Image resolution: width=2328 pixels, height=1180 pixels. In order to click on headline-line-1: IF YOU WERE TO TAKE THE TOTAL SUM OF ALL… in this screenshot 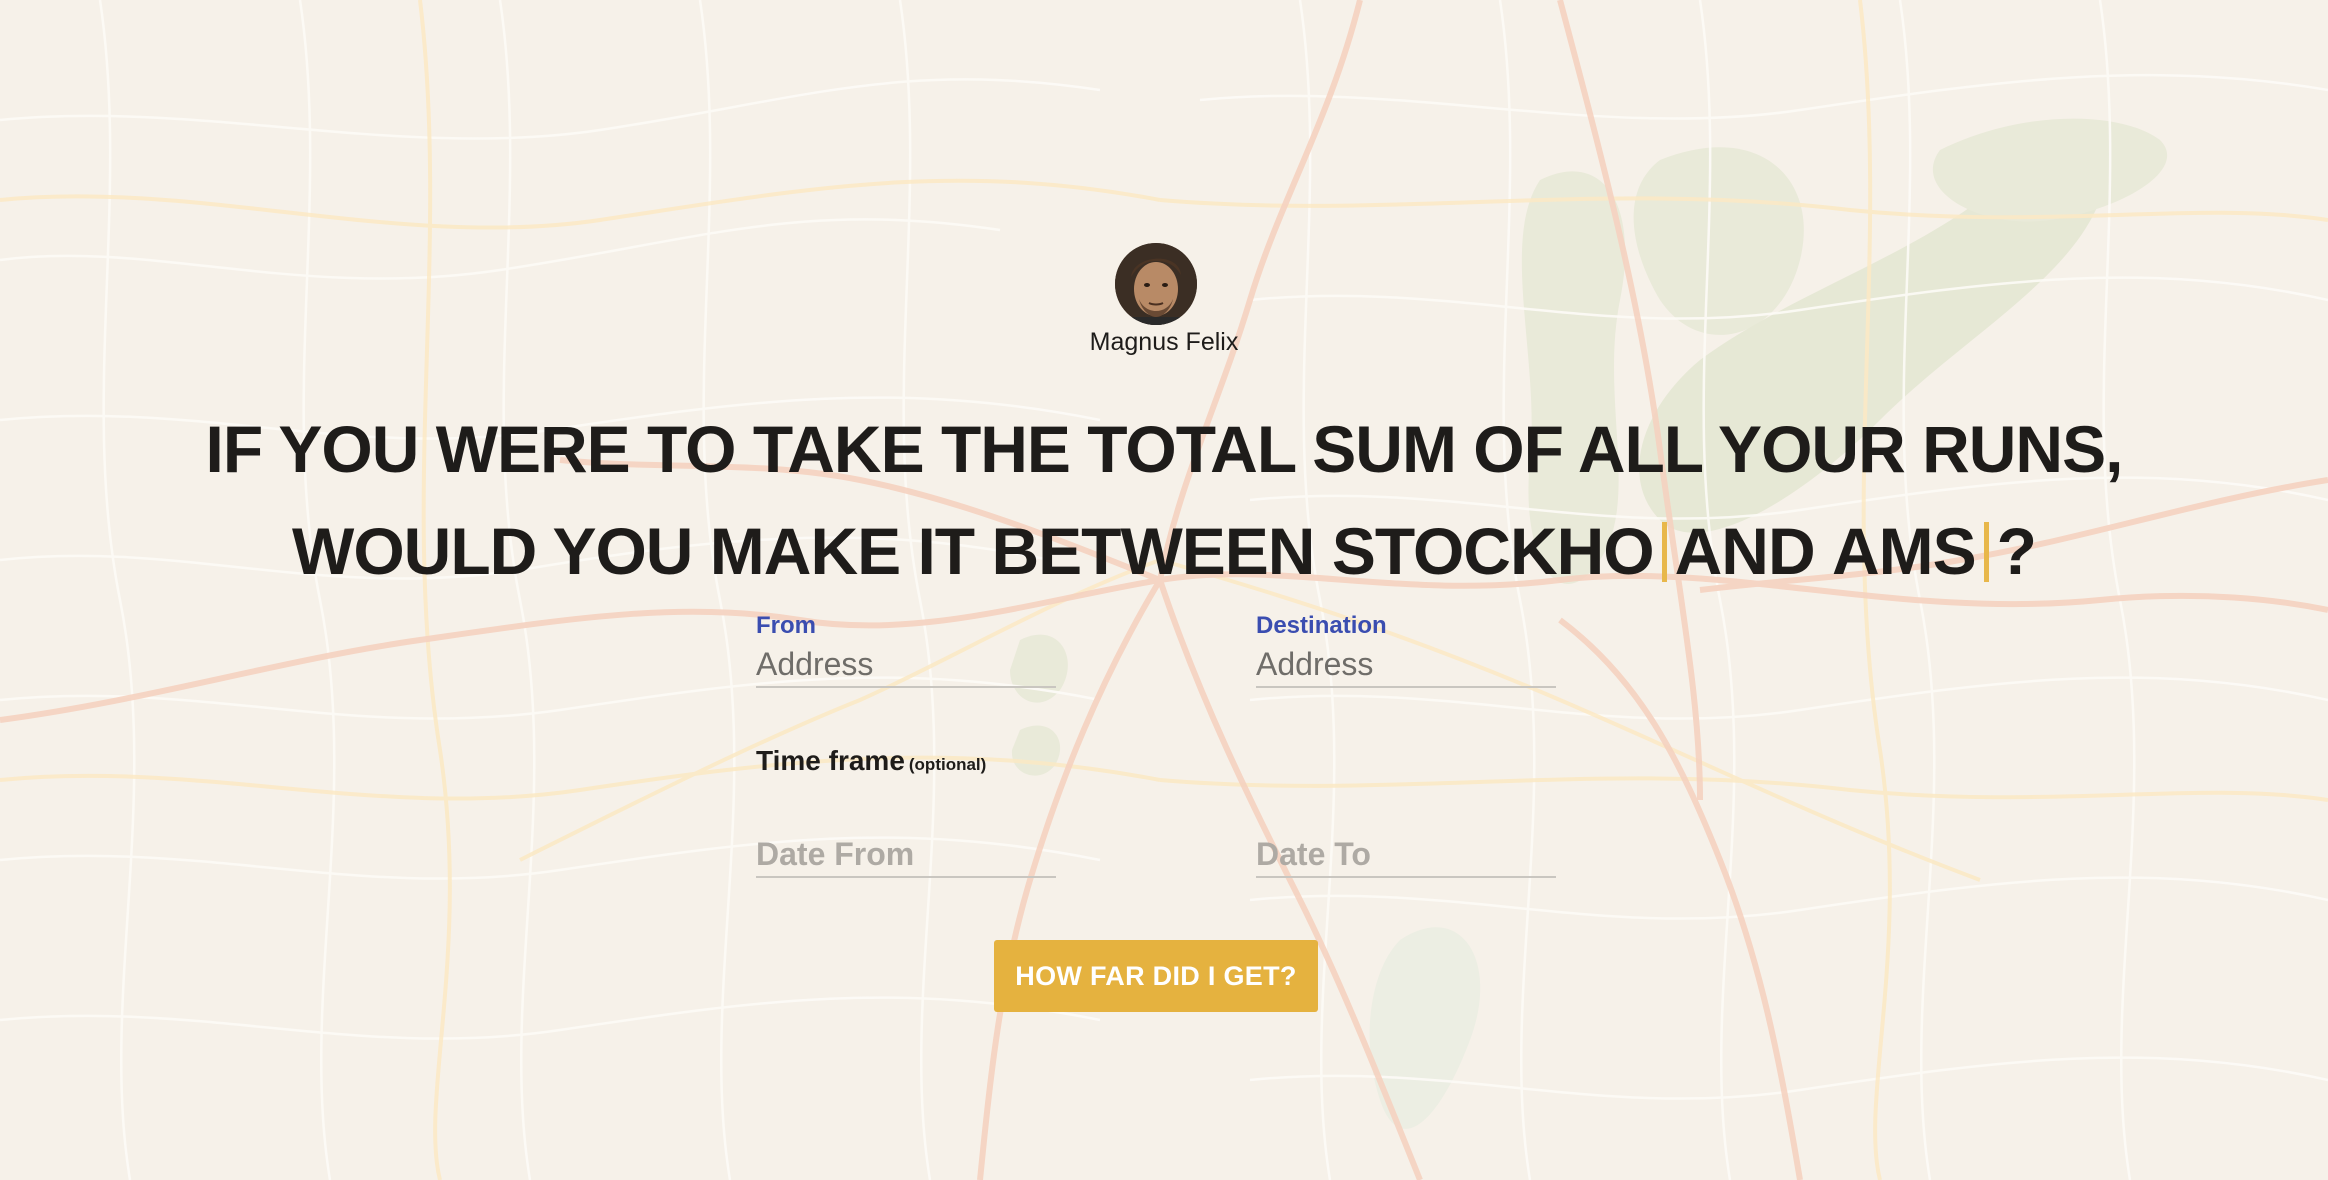, I will do `click(1164, 449)`.